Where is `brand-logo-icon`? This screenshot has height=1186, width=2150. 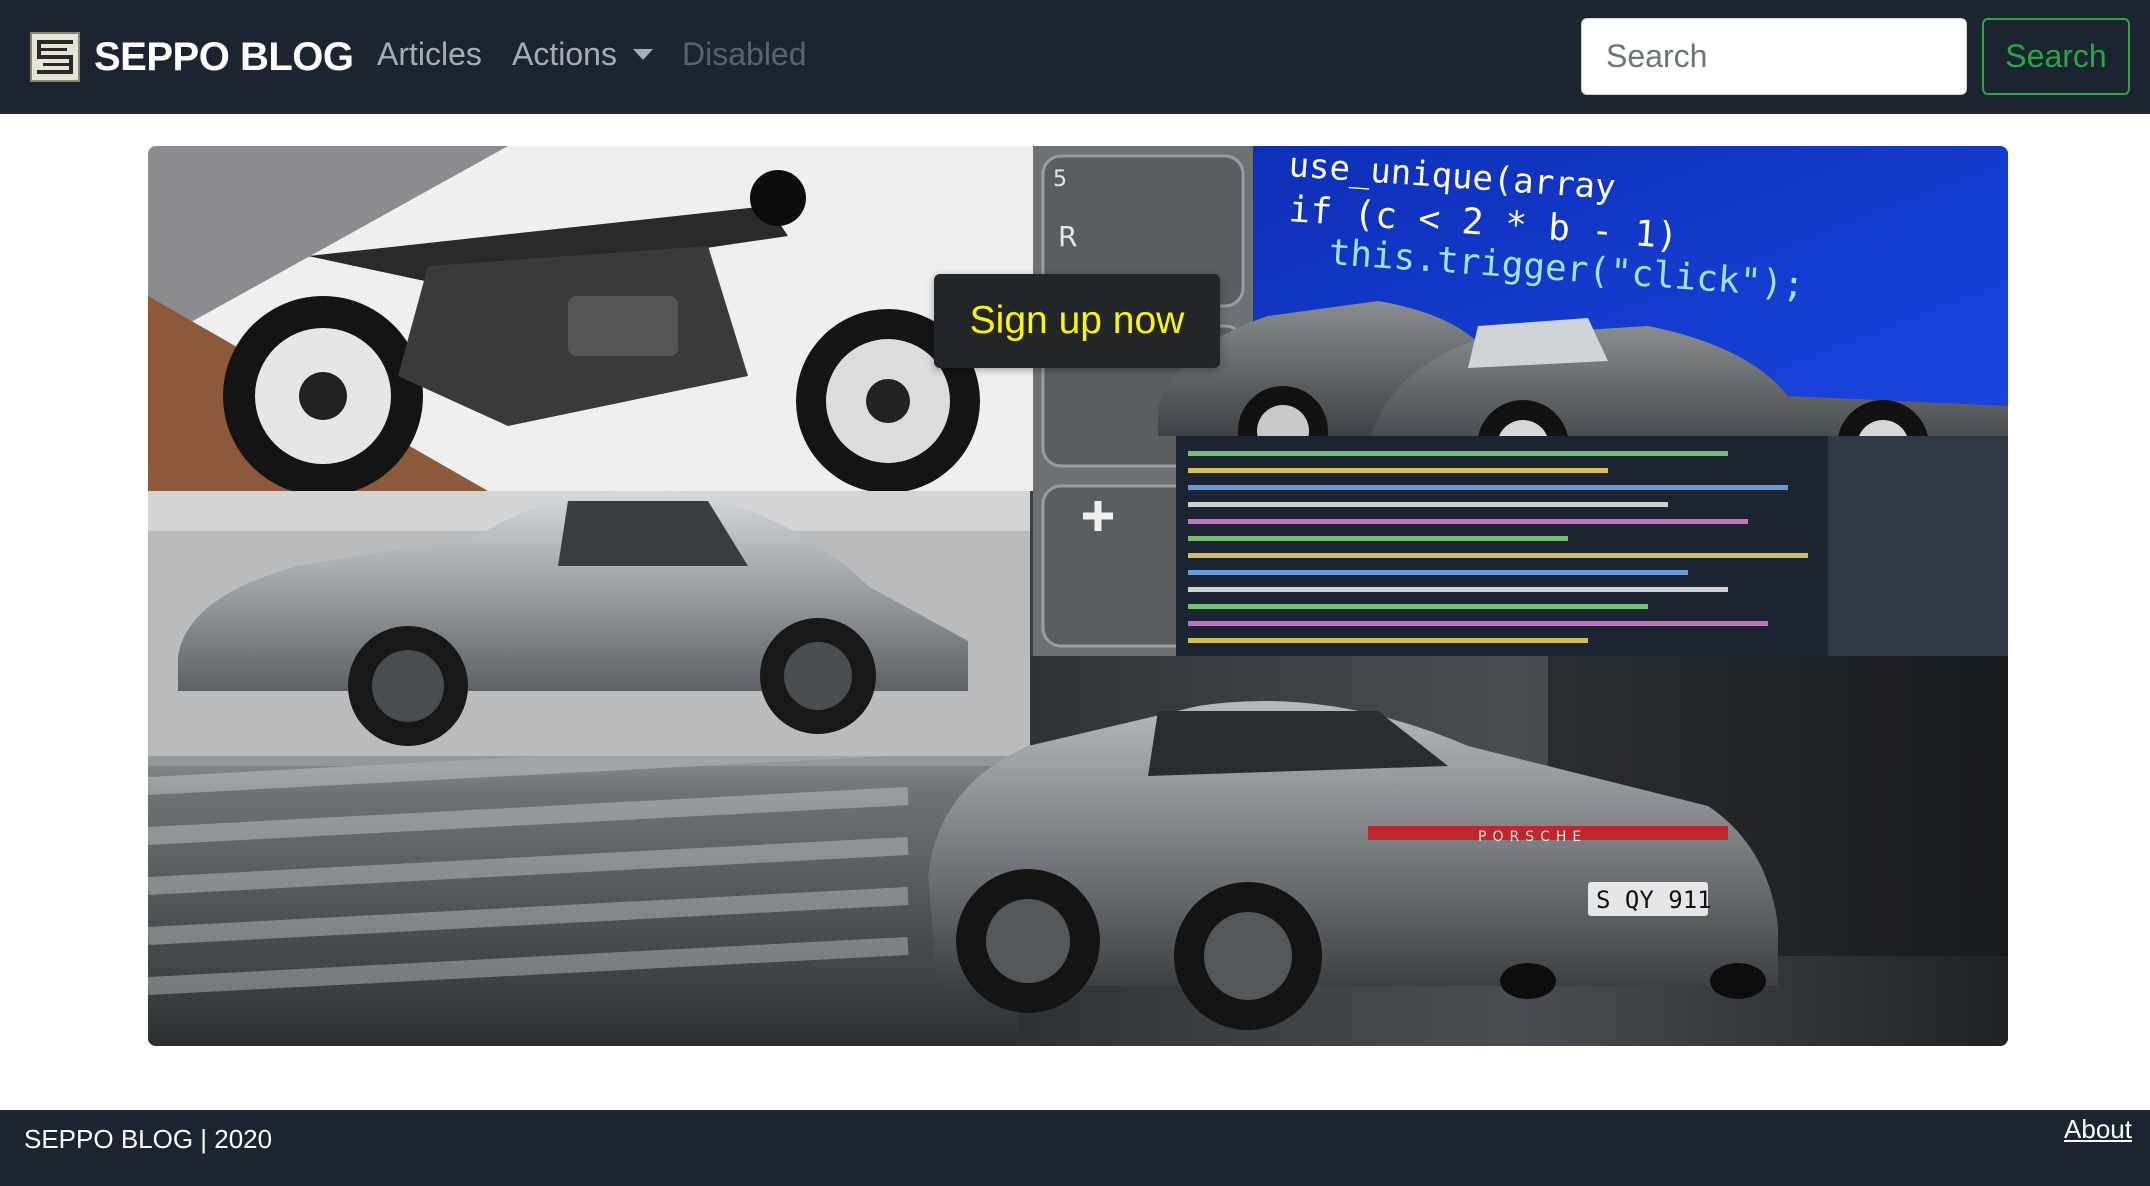 brand-logo-icon is located at coordinates (55, 57).